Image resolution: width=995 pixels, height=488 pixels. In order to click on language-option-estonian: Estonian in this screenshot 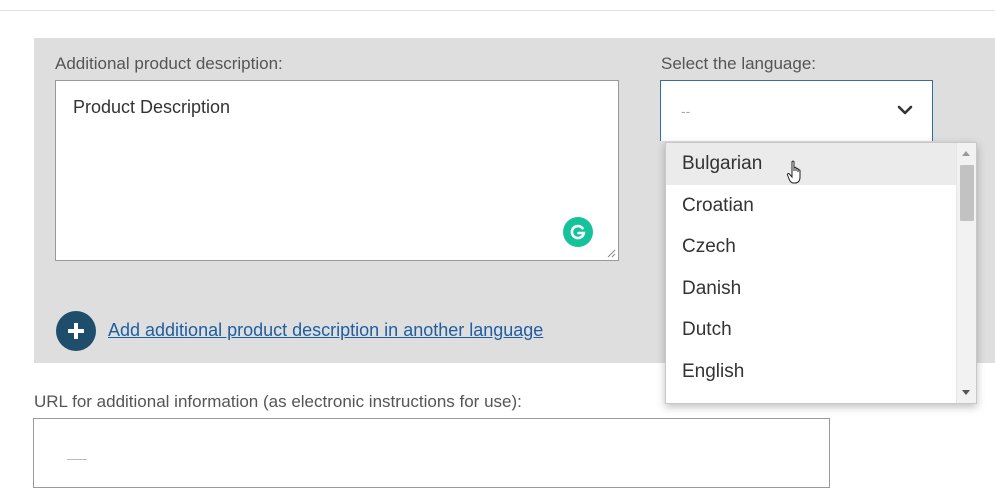, I will do `click(811, 397)`.